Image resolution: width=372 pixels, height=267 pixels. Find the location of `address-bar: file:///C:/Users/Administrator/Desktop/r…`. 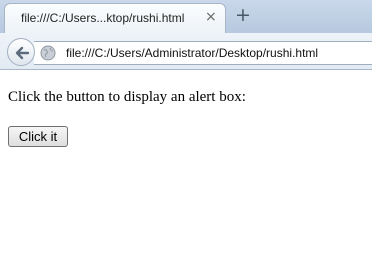

address-bar: file:///C:/Users/Administrator/Desktop/r… is located at coordinates (203, 53).